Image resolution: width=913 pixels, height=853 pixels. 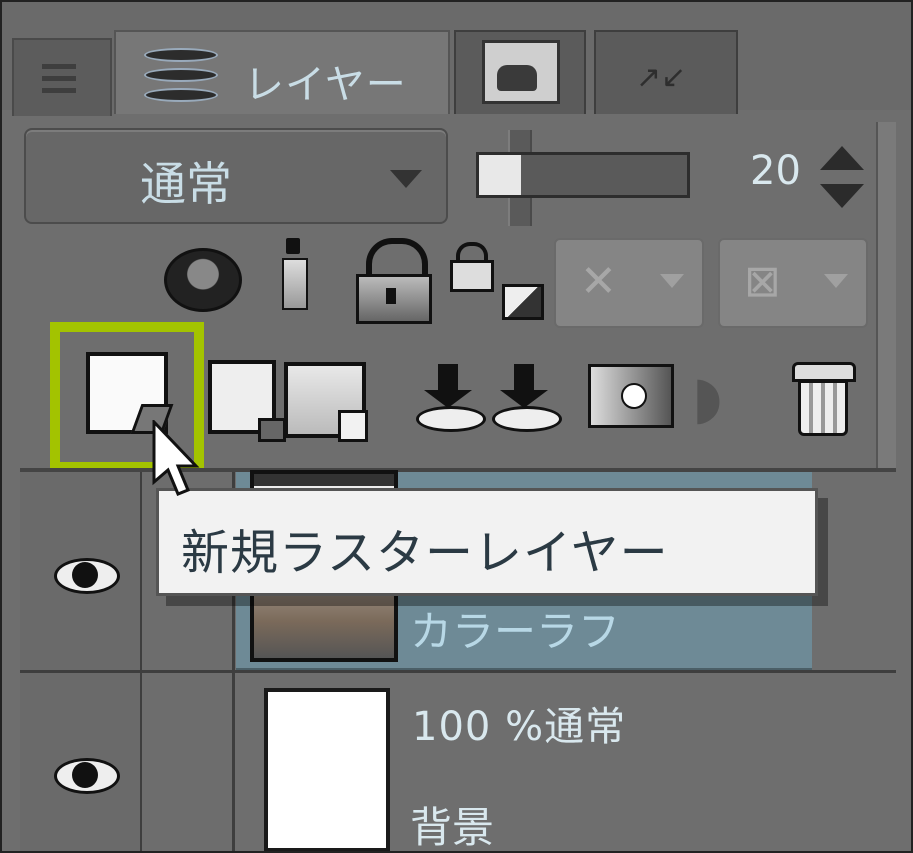 What do you see at coordinates (631, 396) in the screenshot?
I see `layer-mask-icon` at bounding box center [631, 396].